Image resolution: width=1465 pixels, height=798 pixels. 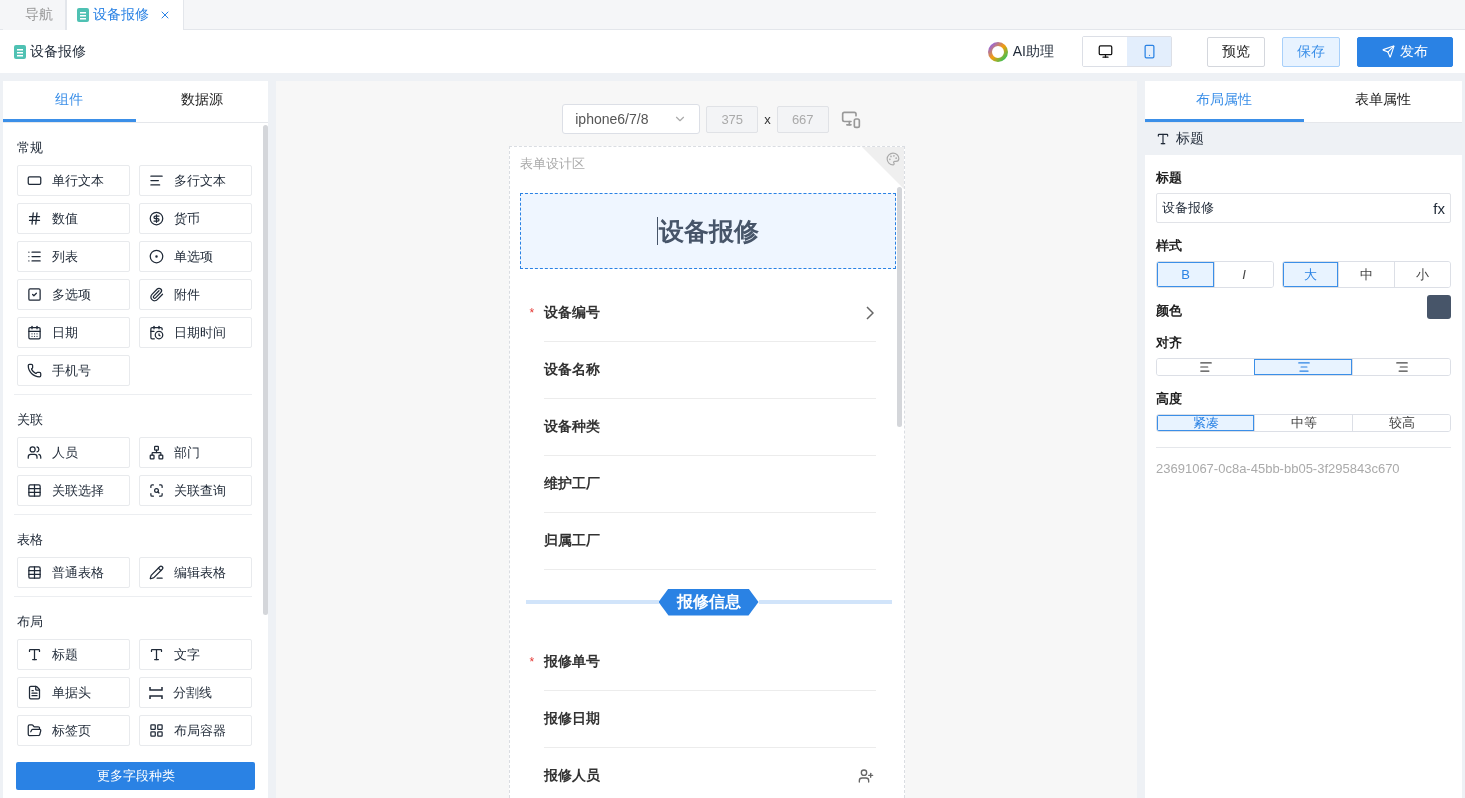 What do you see at coordinates (73, 370) in the screenshot?
I see `component-item: 手机号` at bounding box center [73, 370].